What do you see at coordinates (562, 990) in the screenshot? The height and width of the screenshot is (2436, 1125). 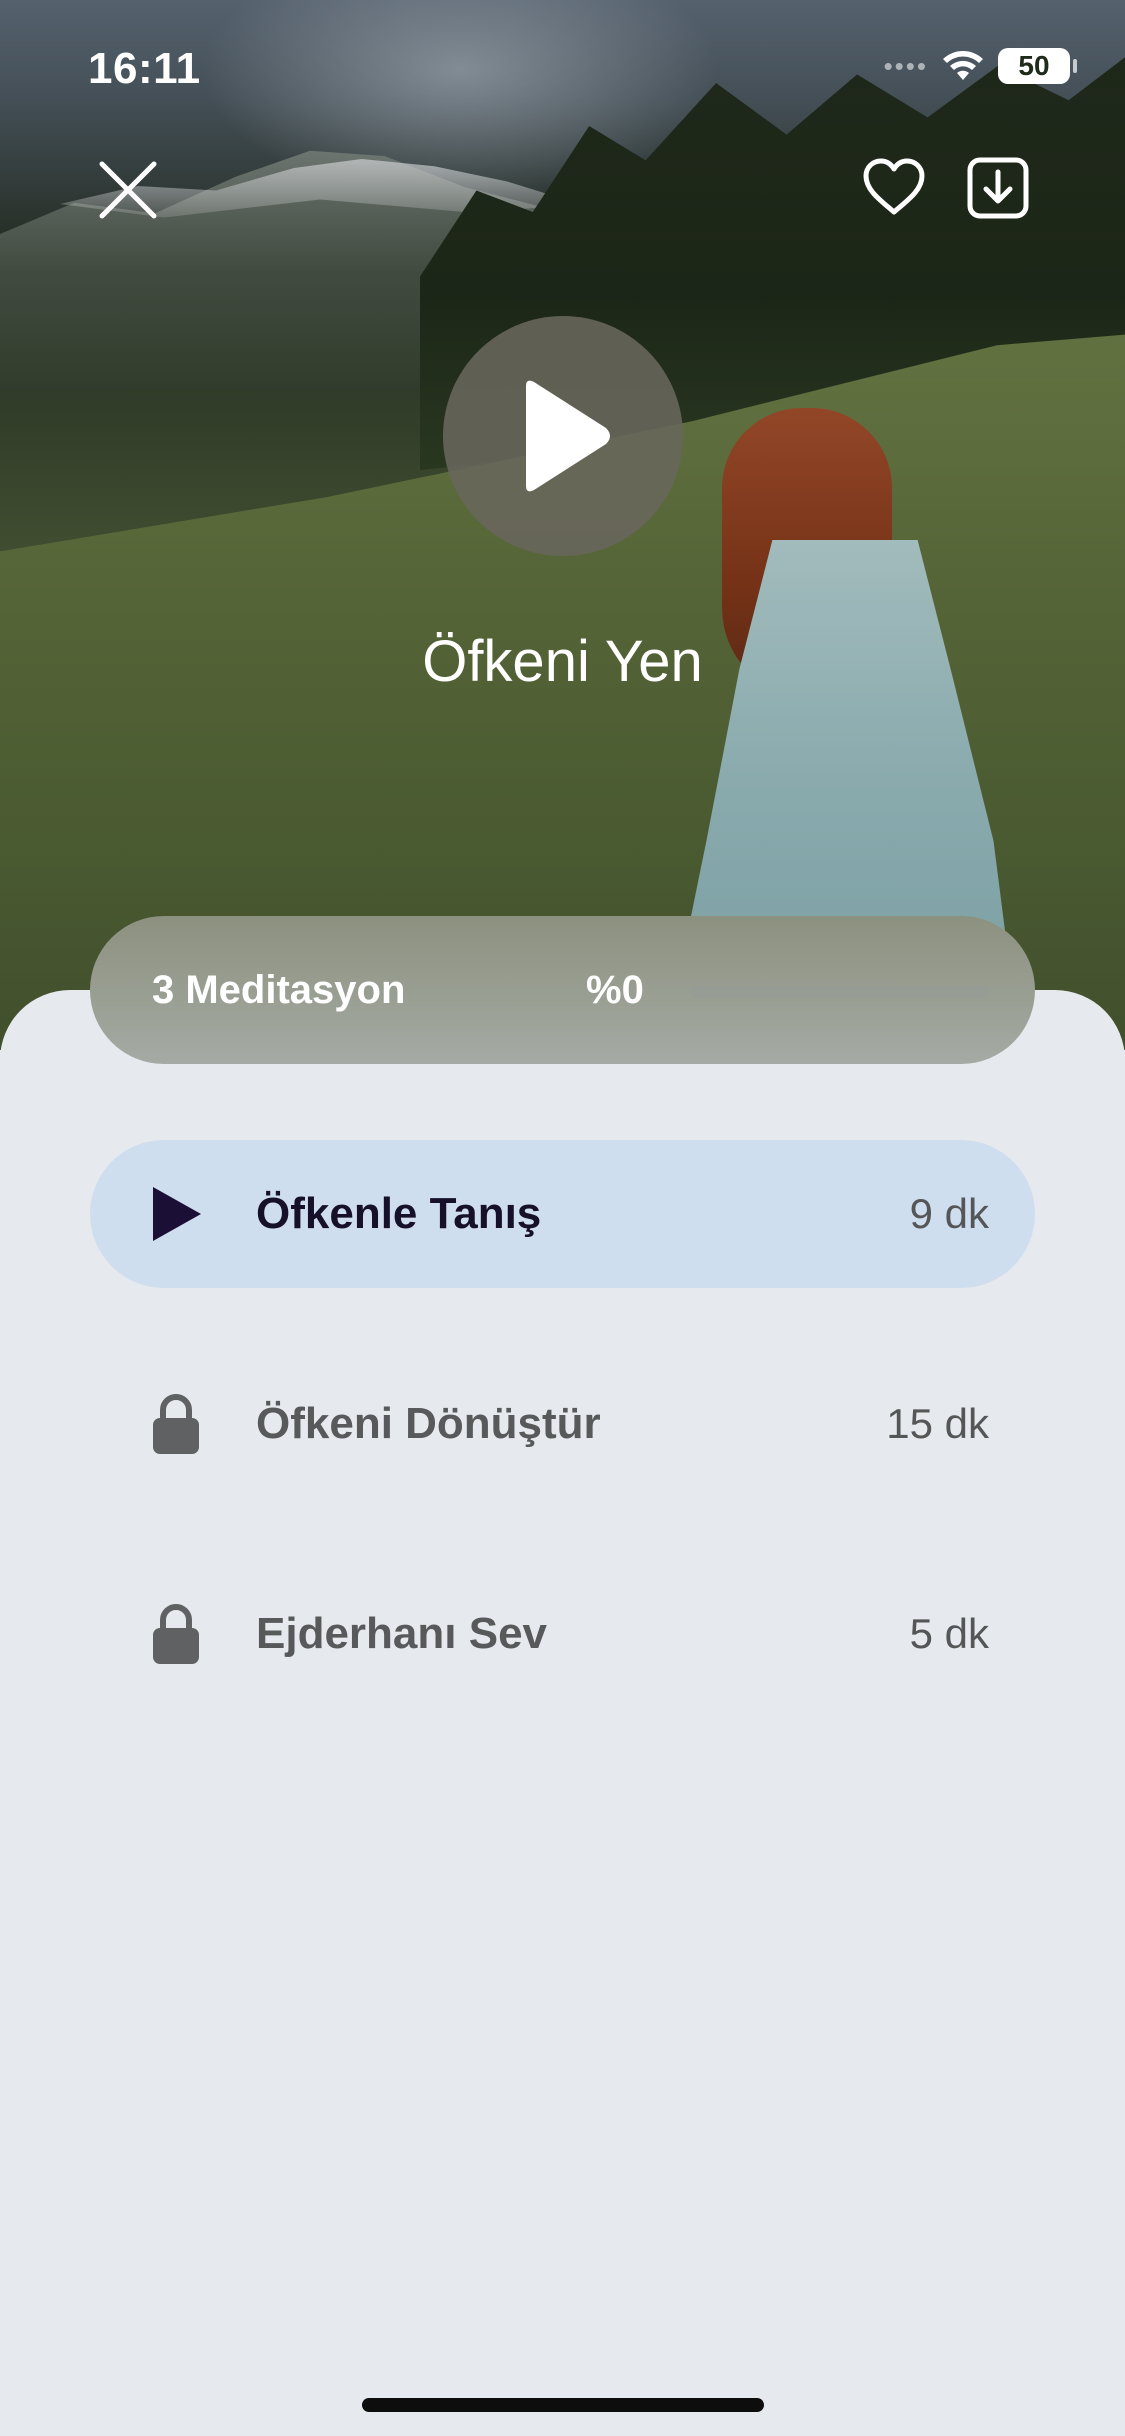 I see `progress-summary: 3 Meditasyon %0` at bounding box center [562, 990].